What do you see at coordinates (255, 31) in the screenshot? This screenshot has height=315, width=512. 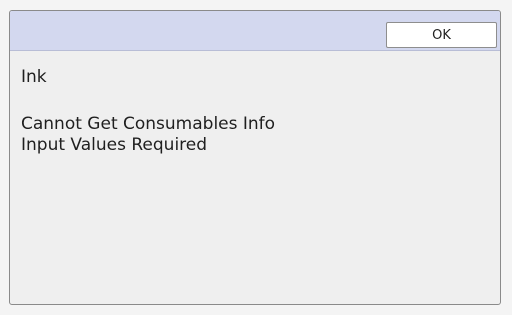 I see `dialog-header: OK` at bounding box center [255, 31].